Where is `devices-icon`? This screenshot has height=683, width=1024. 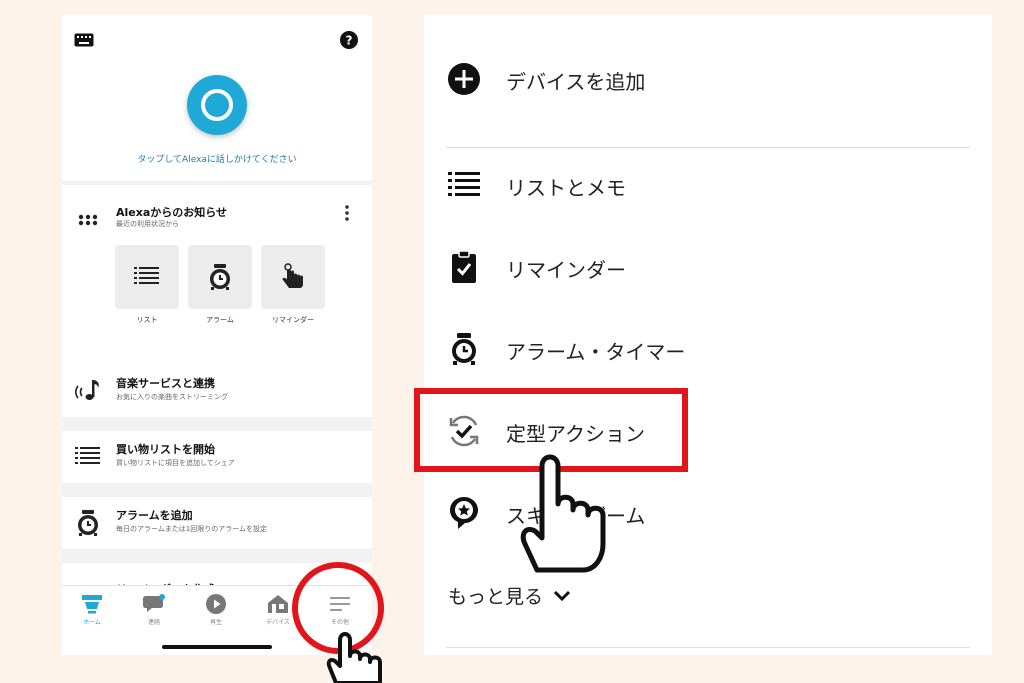 devices-icon is located at coordinates (278, 604).